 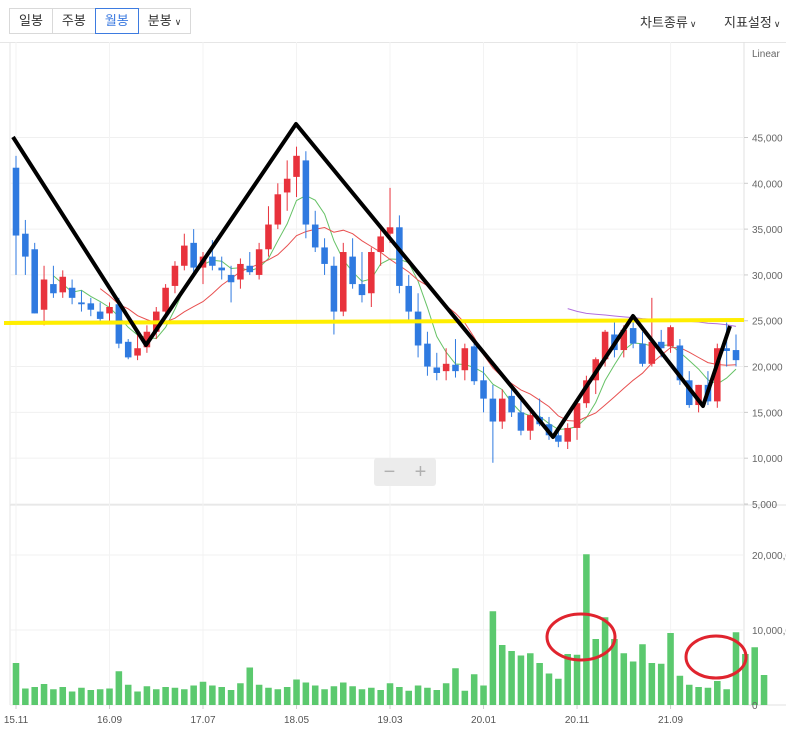 What do you see at coordinates (752, 21) in the screenshot?
I see `indicator-settings-menu: 지표설정 ∨` at bounding box center [752, 21].